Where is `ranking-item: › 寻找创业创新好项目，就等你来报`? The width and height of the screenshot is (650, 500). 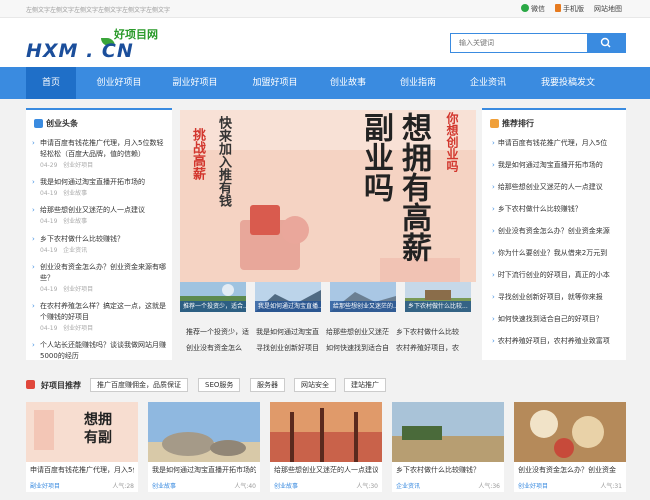 ranking-item: › 寻找创业创新好项目，就等你来报 is located at coordinates (547, 297).